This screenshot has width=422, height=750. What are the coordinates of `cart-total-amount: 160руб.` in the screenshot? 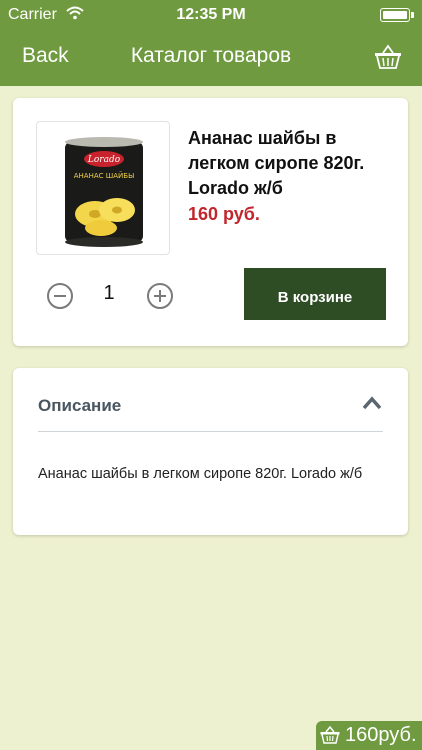 It's located at (381, 735).